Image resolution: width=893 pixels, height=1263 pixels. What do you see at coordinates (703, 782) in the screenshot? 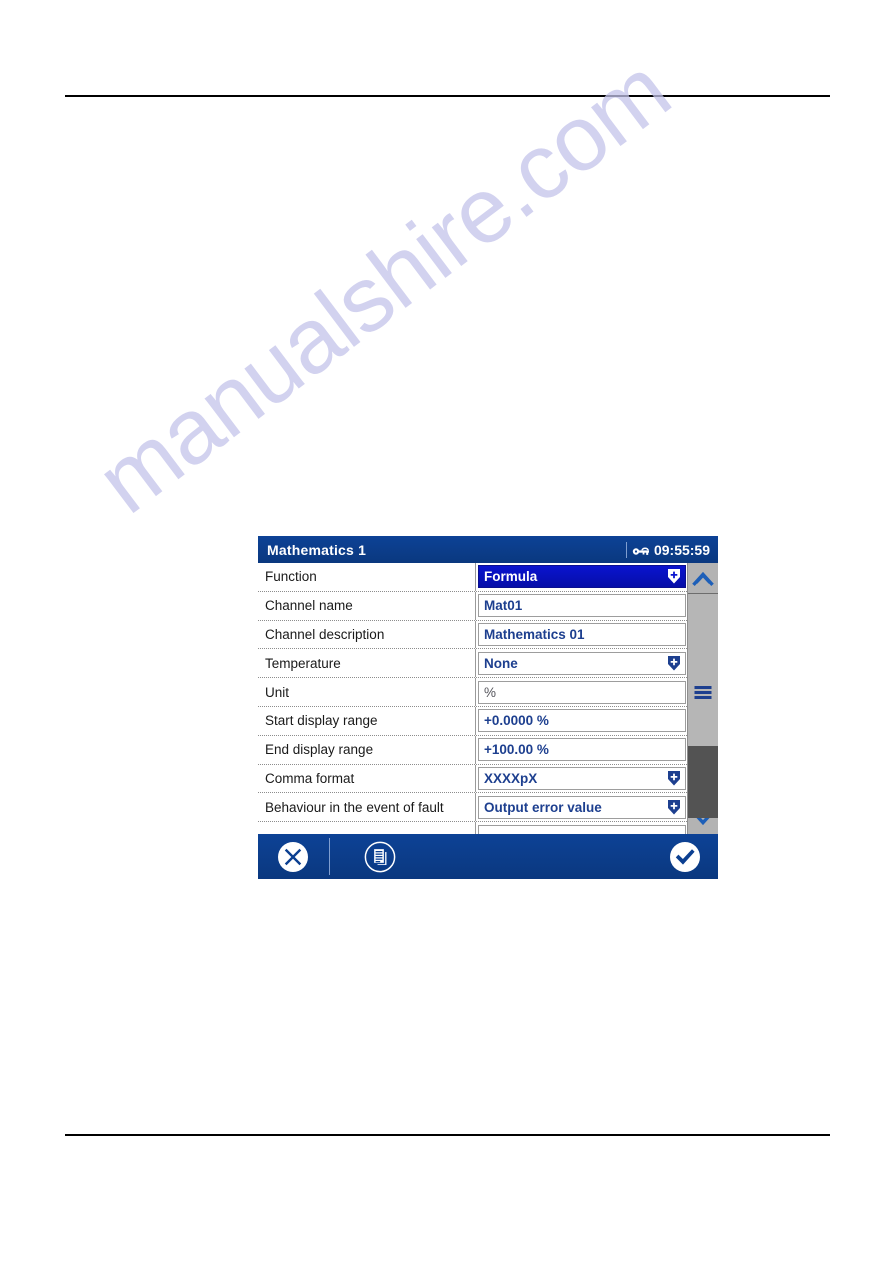
I see `scrollbar-thumb` at bounding box center [703, 782].